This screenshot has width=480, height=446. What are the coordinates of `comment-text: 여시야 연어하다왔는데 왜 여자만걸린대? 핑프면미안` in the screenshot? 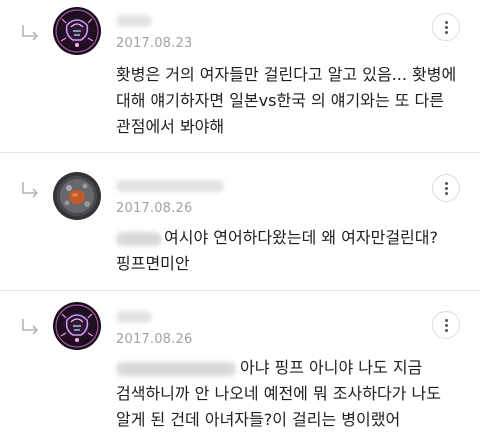 It's located at (280, 250).